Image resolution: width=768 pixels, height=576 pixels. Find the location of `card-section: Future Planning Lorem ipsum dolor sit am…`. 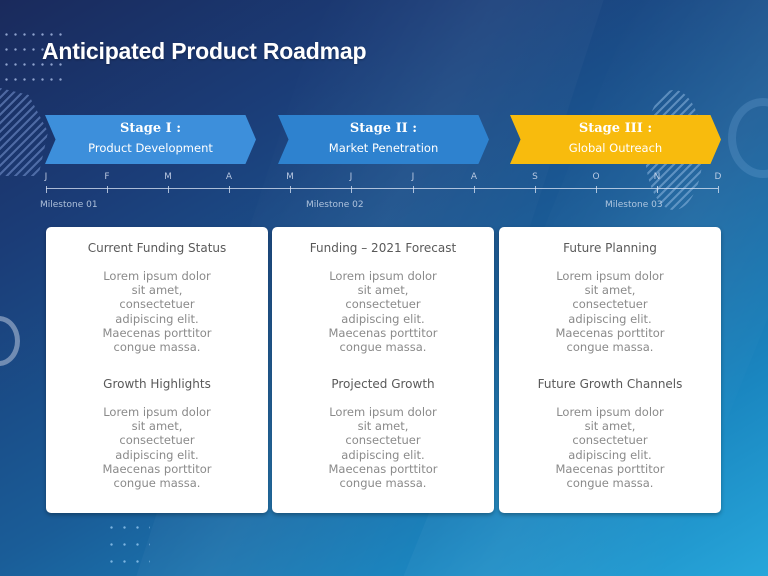

card-section: Future Planning Lorem ipsum dolor sit am… is located at coordinates (610, 297).